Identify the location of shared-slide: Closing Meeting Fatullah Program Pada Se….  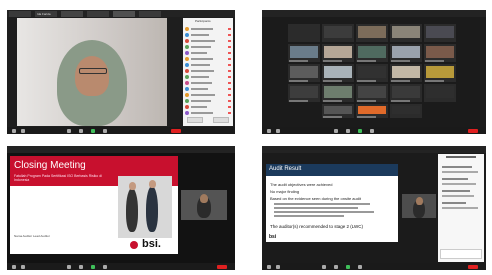
(94, 205).